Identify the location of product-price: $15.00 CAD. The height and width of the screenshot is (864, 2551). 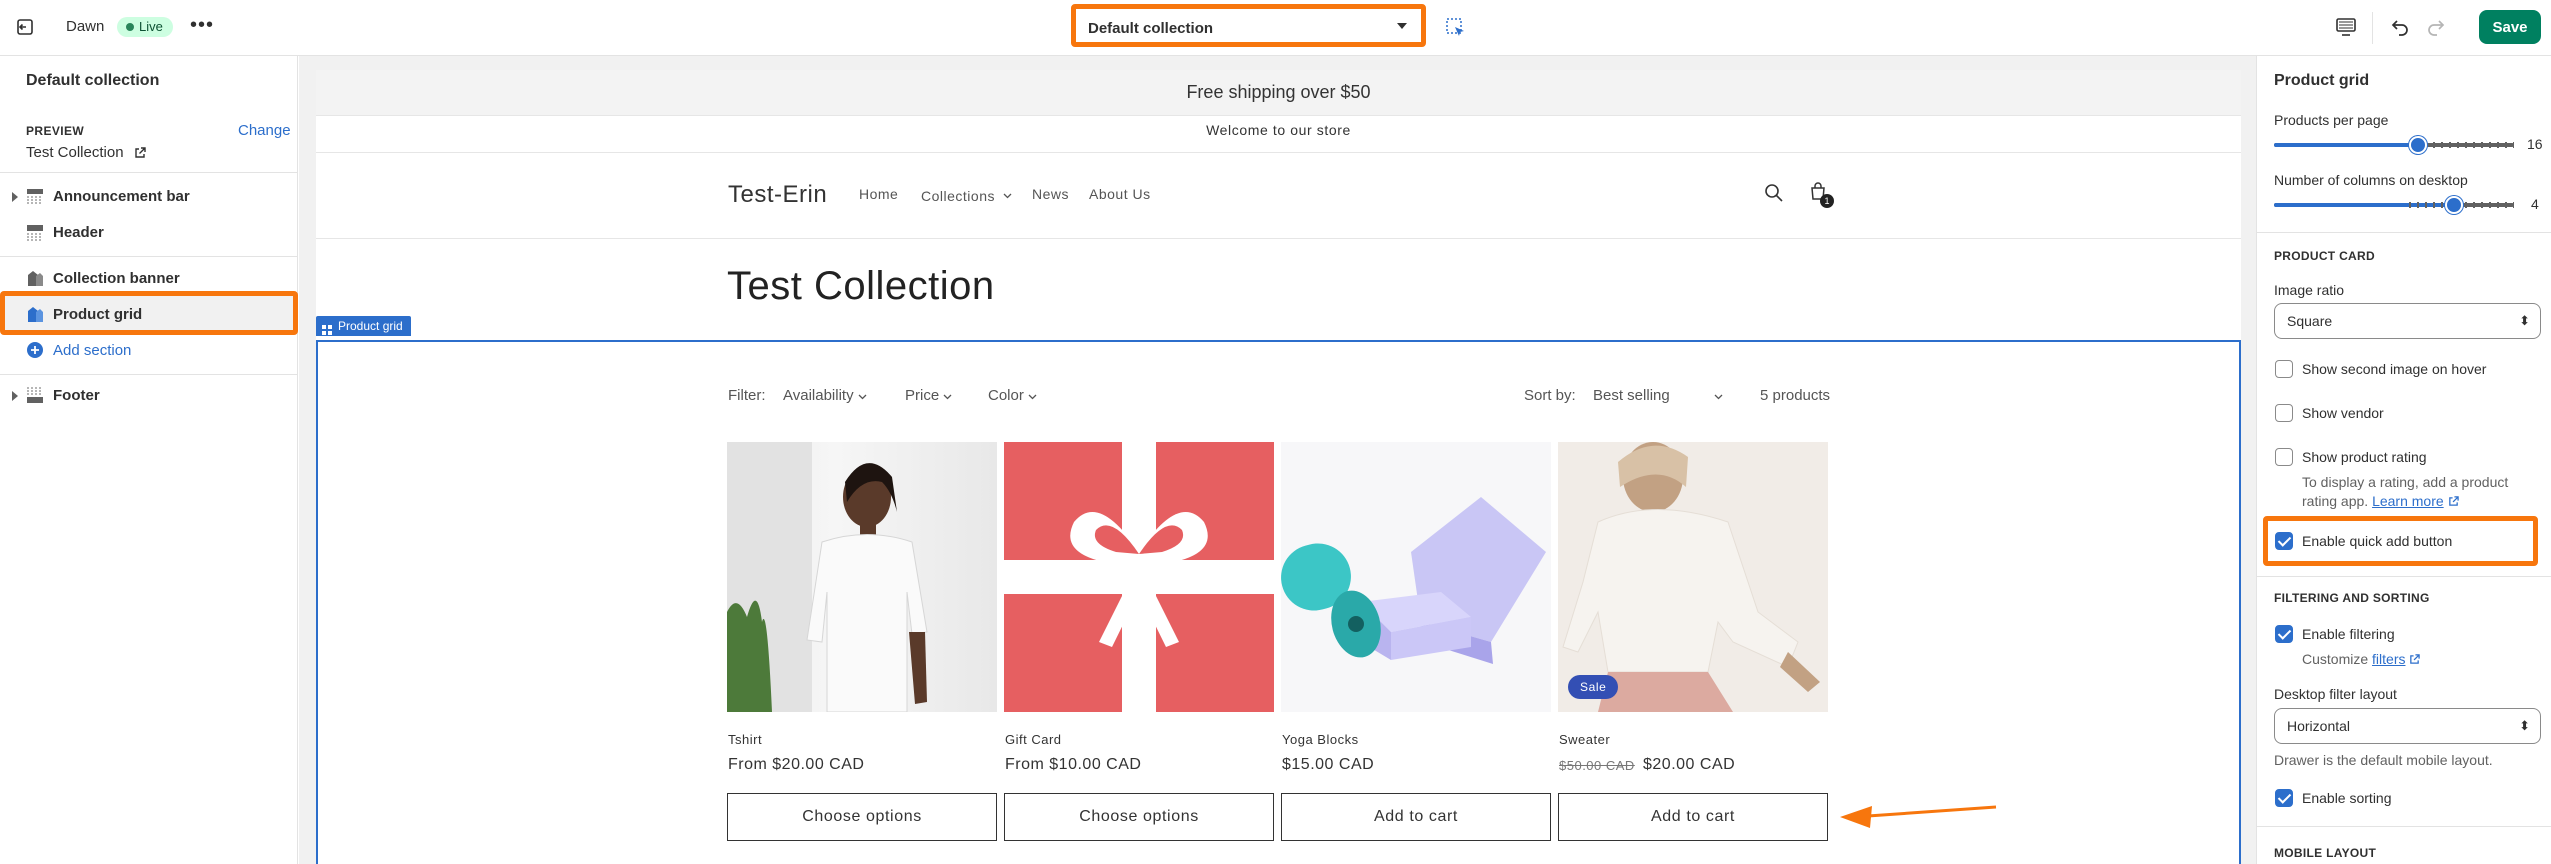
(1328, 764).